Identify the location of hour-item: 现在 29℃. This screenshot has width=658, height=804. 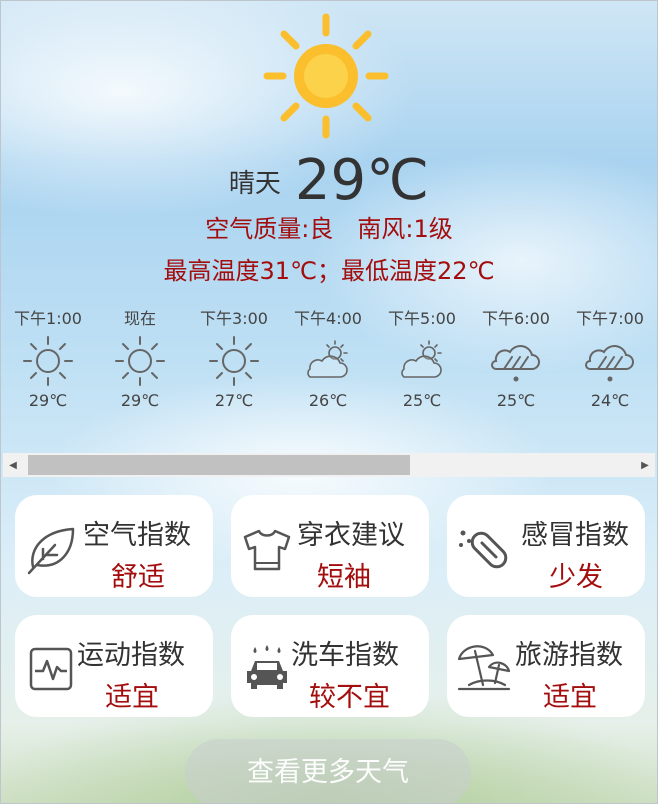
(140, 358).